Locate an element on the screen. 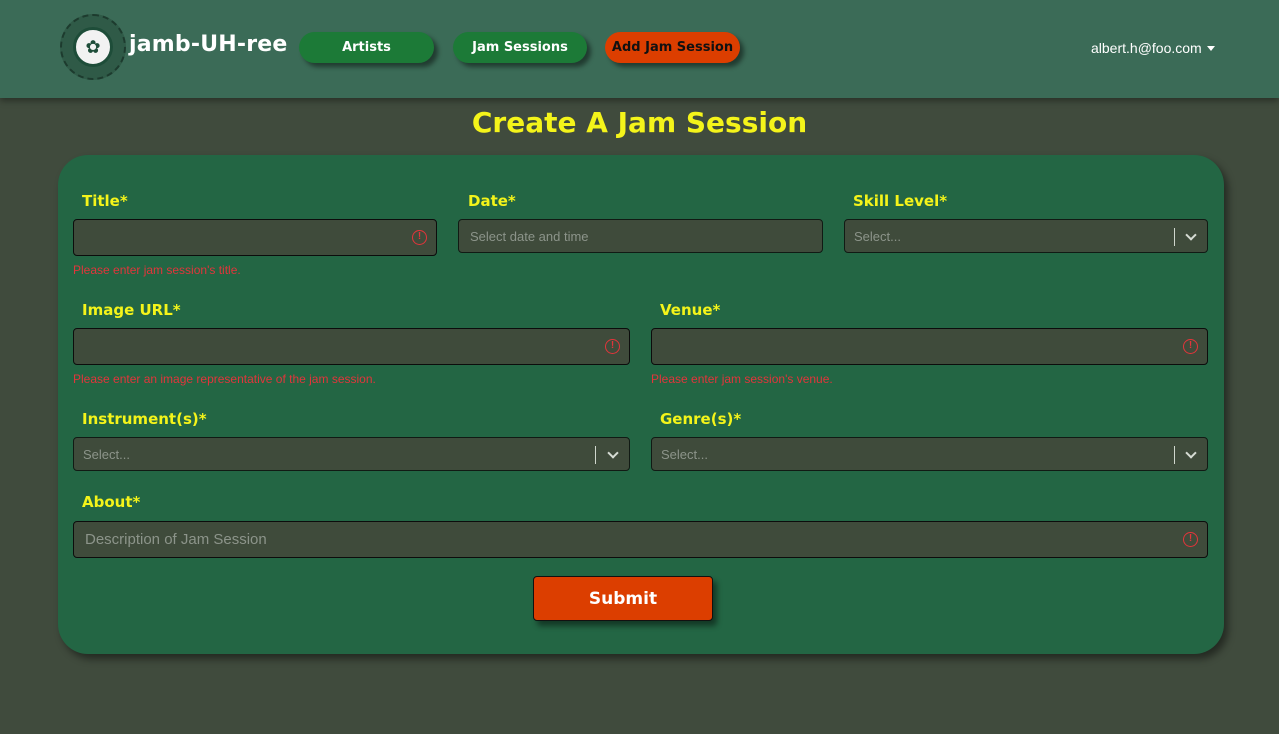 The image size is (1279, 734). title-error-message: Please enter jam session's title. is located at coordinates (157, 270).